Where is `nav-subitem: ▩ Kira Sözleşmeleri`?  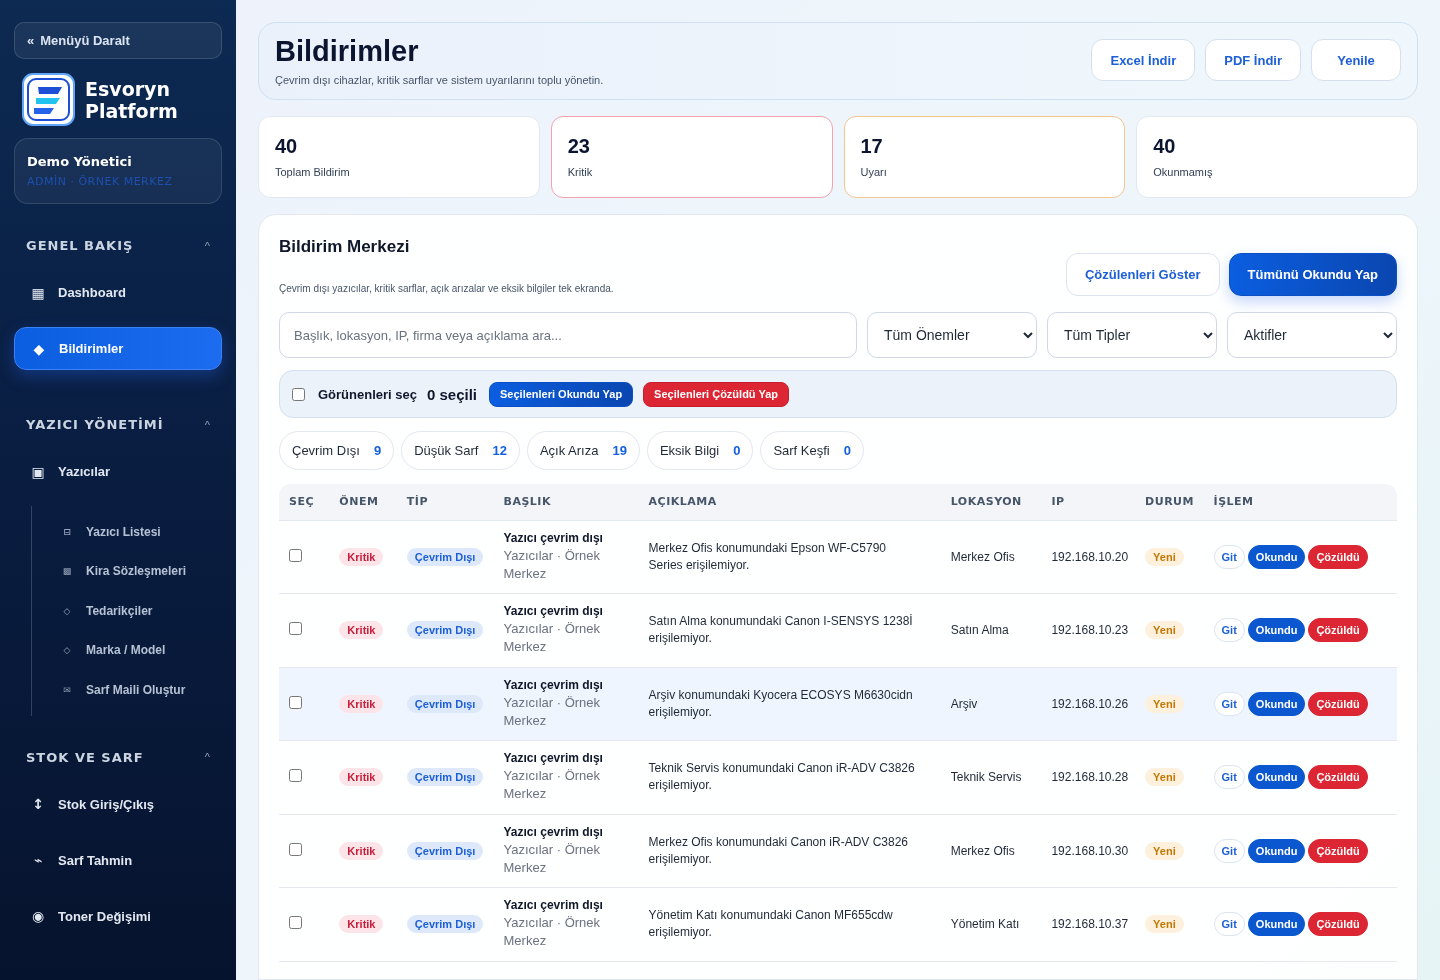
nav-subitem: ▩ Kira Sözleşmeleri is located at coordinates (127, 571).